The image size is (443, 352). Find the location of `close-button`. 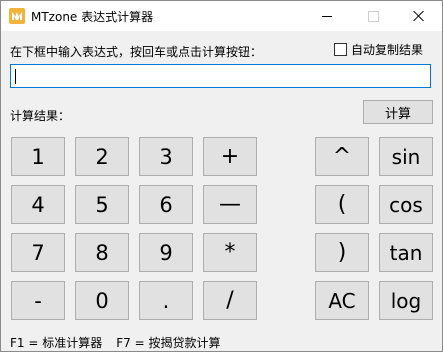

close-button is located at coordinates (419, 16).